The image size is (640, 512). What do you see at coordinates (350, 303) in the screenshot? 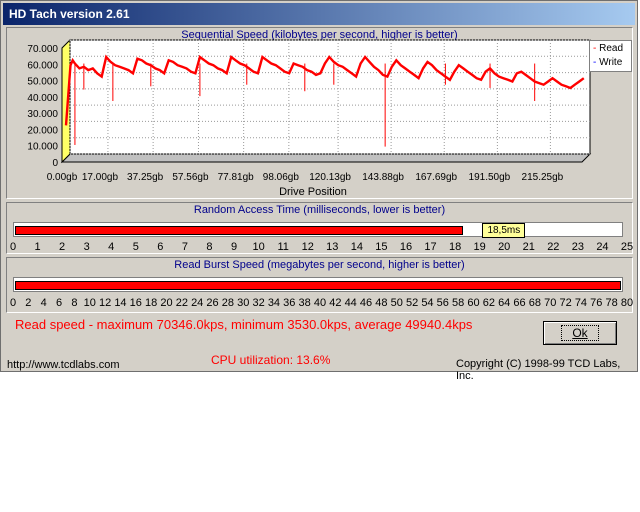
I see `tick-label: 44` at bounding box center [350, 303].